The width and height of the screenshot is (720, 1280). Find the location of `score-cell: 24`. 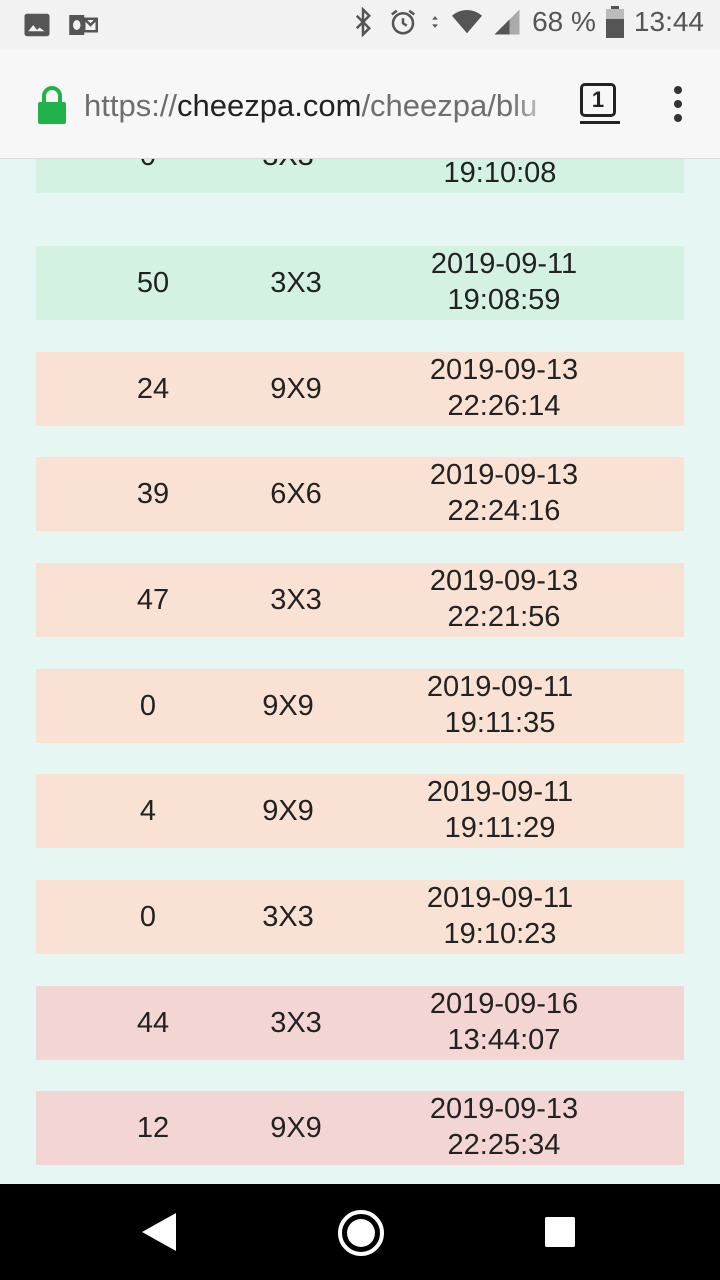

score-cell: 24 is located at coordinates (153, 389).